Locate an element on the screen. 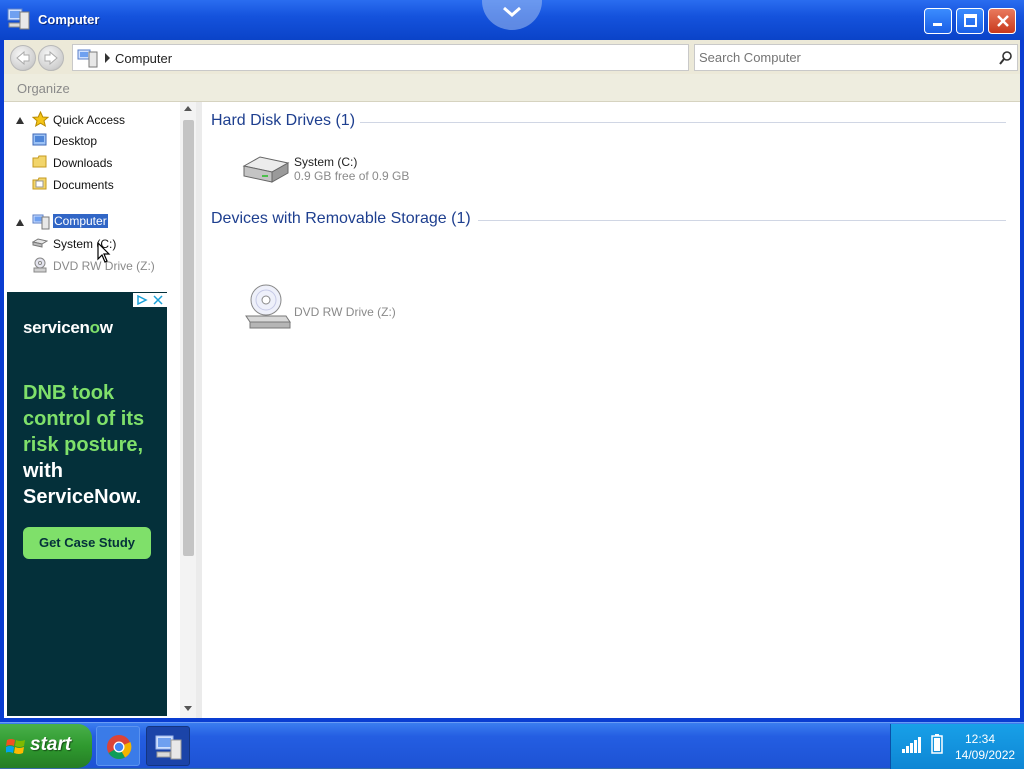 The image size is (1024, 769). maximize-icon is located at coordinates (970, 20).